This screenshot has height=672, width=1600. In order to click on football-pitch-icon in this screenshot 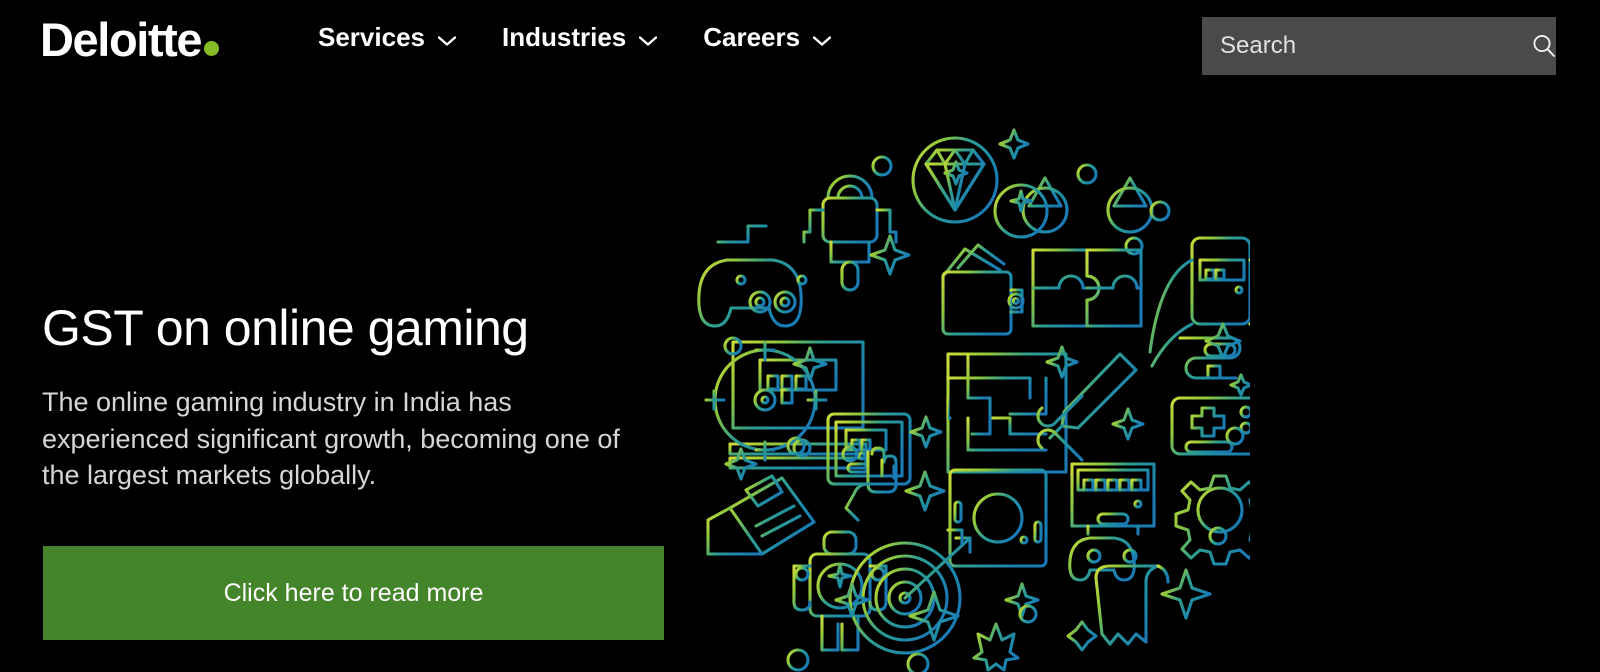, I will do `click(998, 518)`.